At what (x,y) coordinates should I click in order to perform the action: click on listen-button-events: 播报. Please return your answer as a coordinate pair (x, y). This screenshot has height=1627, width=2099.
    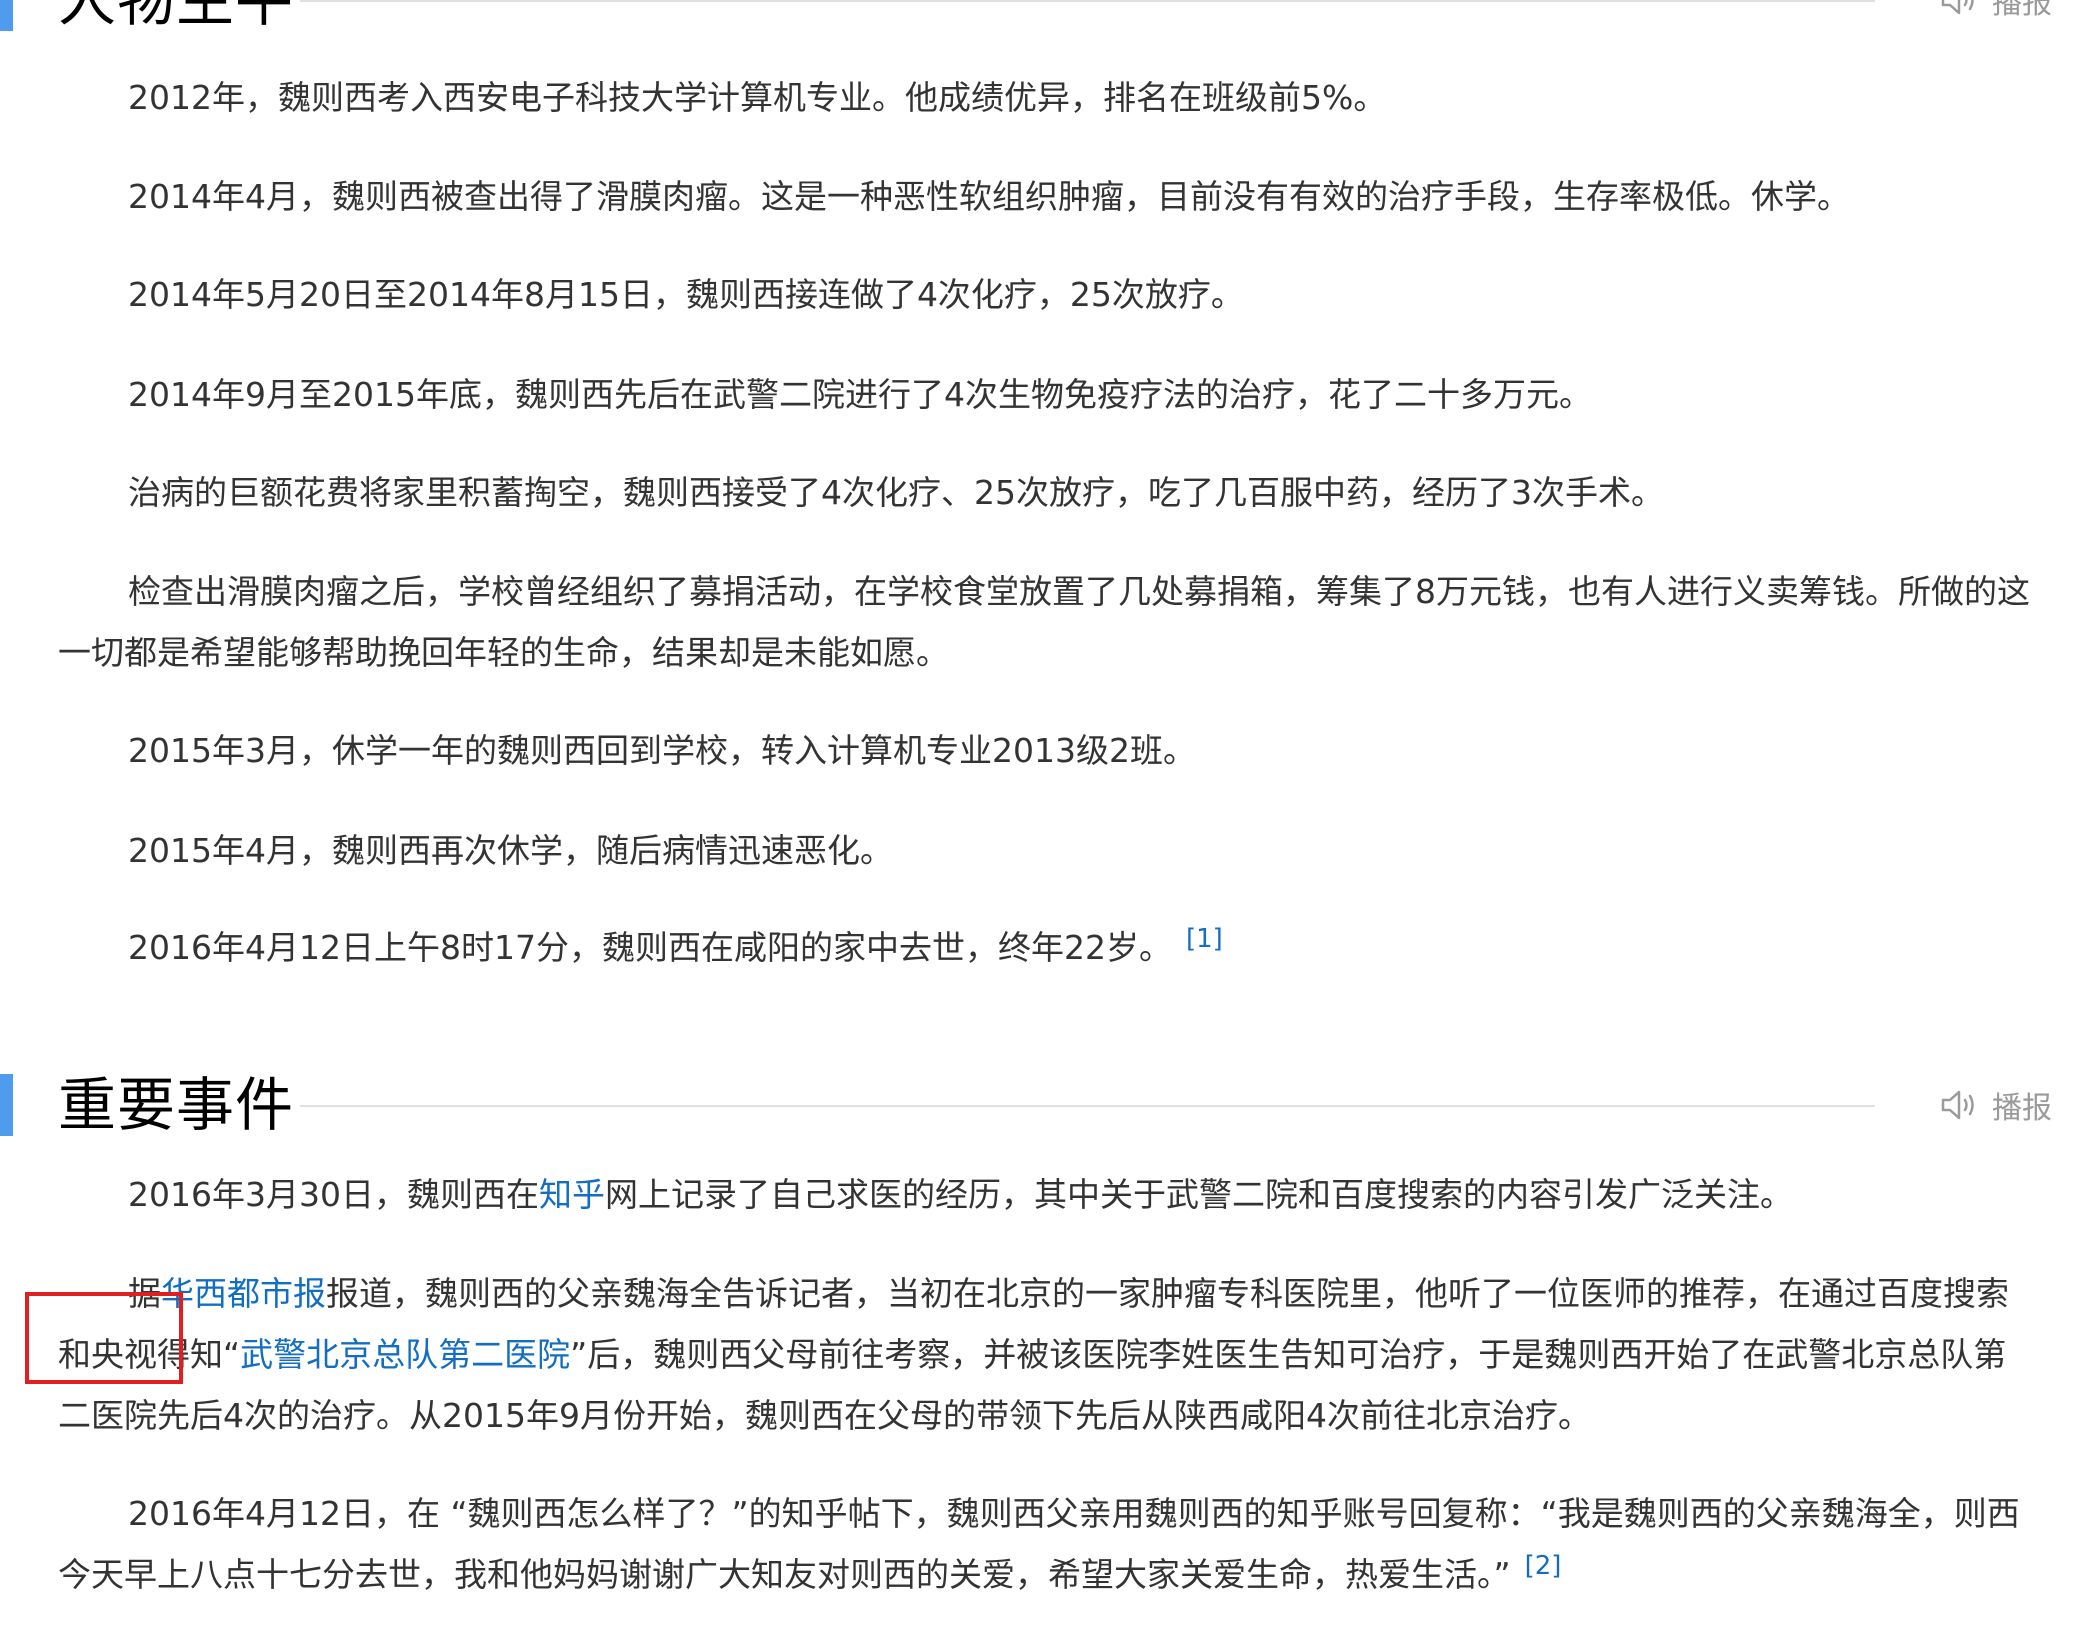
    Looking at the image, I should click on (1996, 1105).